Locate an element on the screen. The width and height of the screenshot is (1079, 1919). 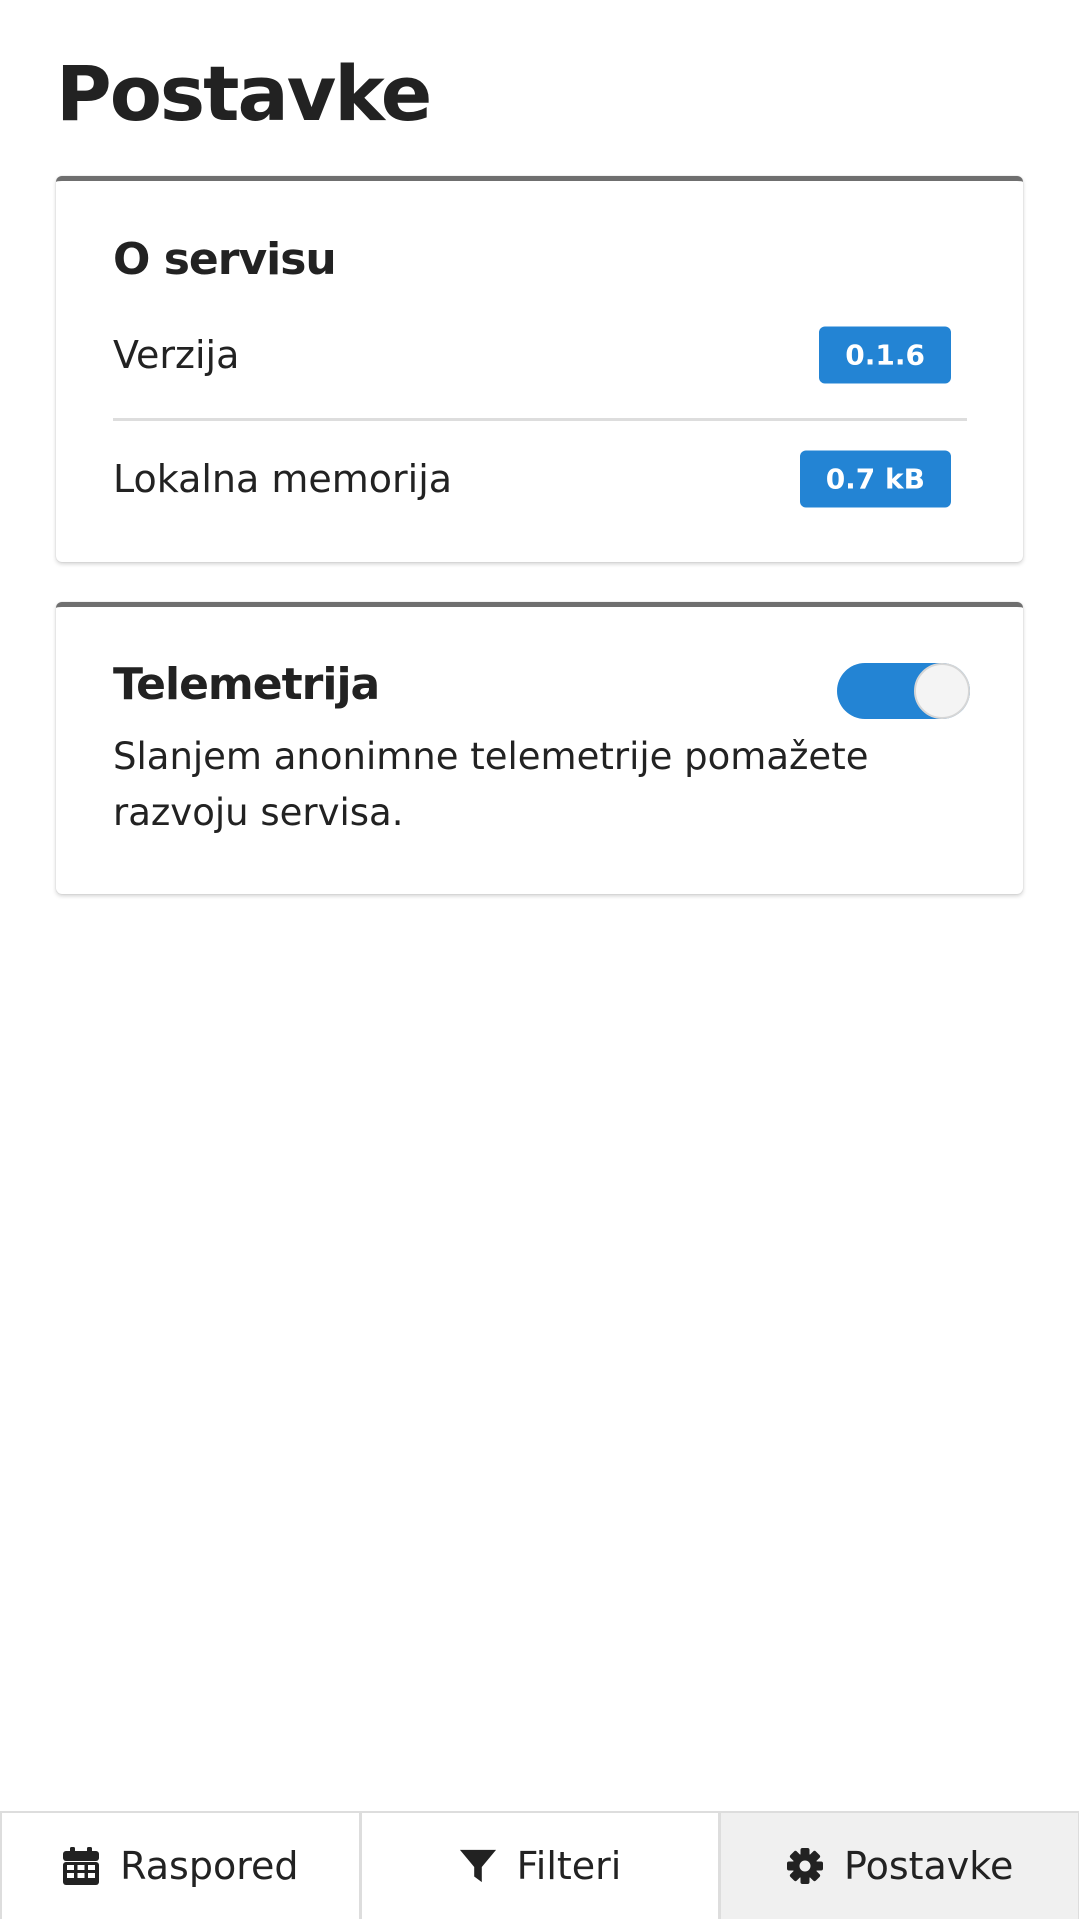
tab-raspored-label: Raspored is located at coordinates (209, 1866).